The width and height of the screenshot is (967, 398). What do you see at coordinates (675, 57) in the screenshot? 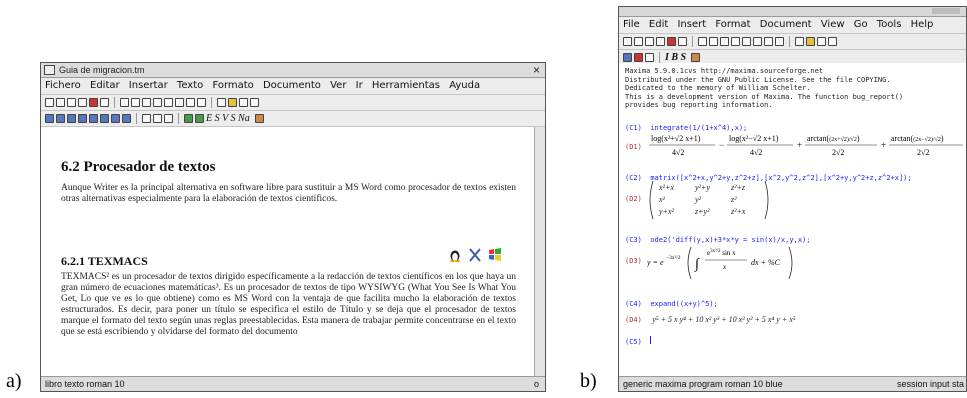
I see `font-style-buttons: I B S` at bounding box center [675, 57].